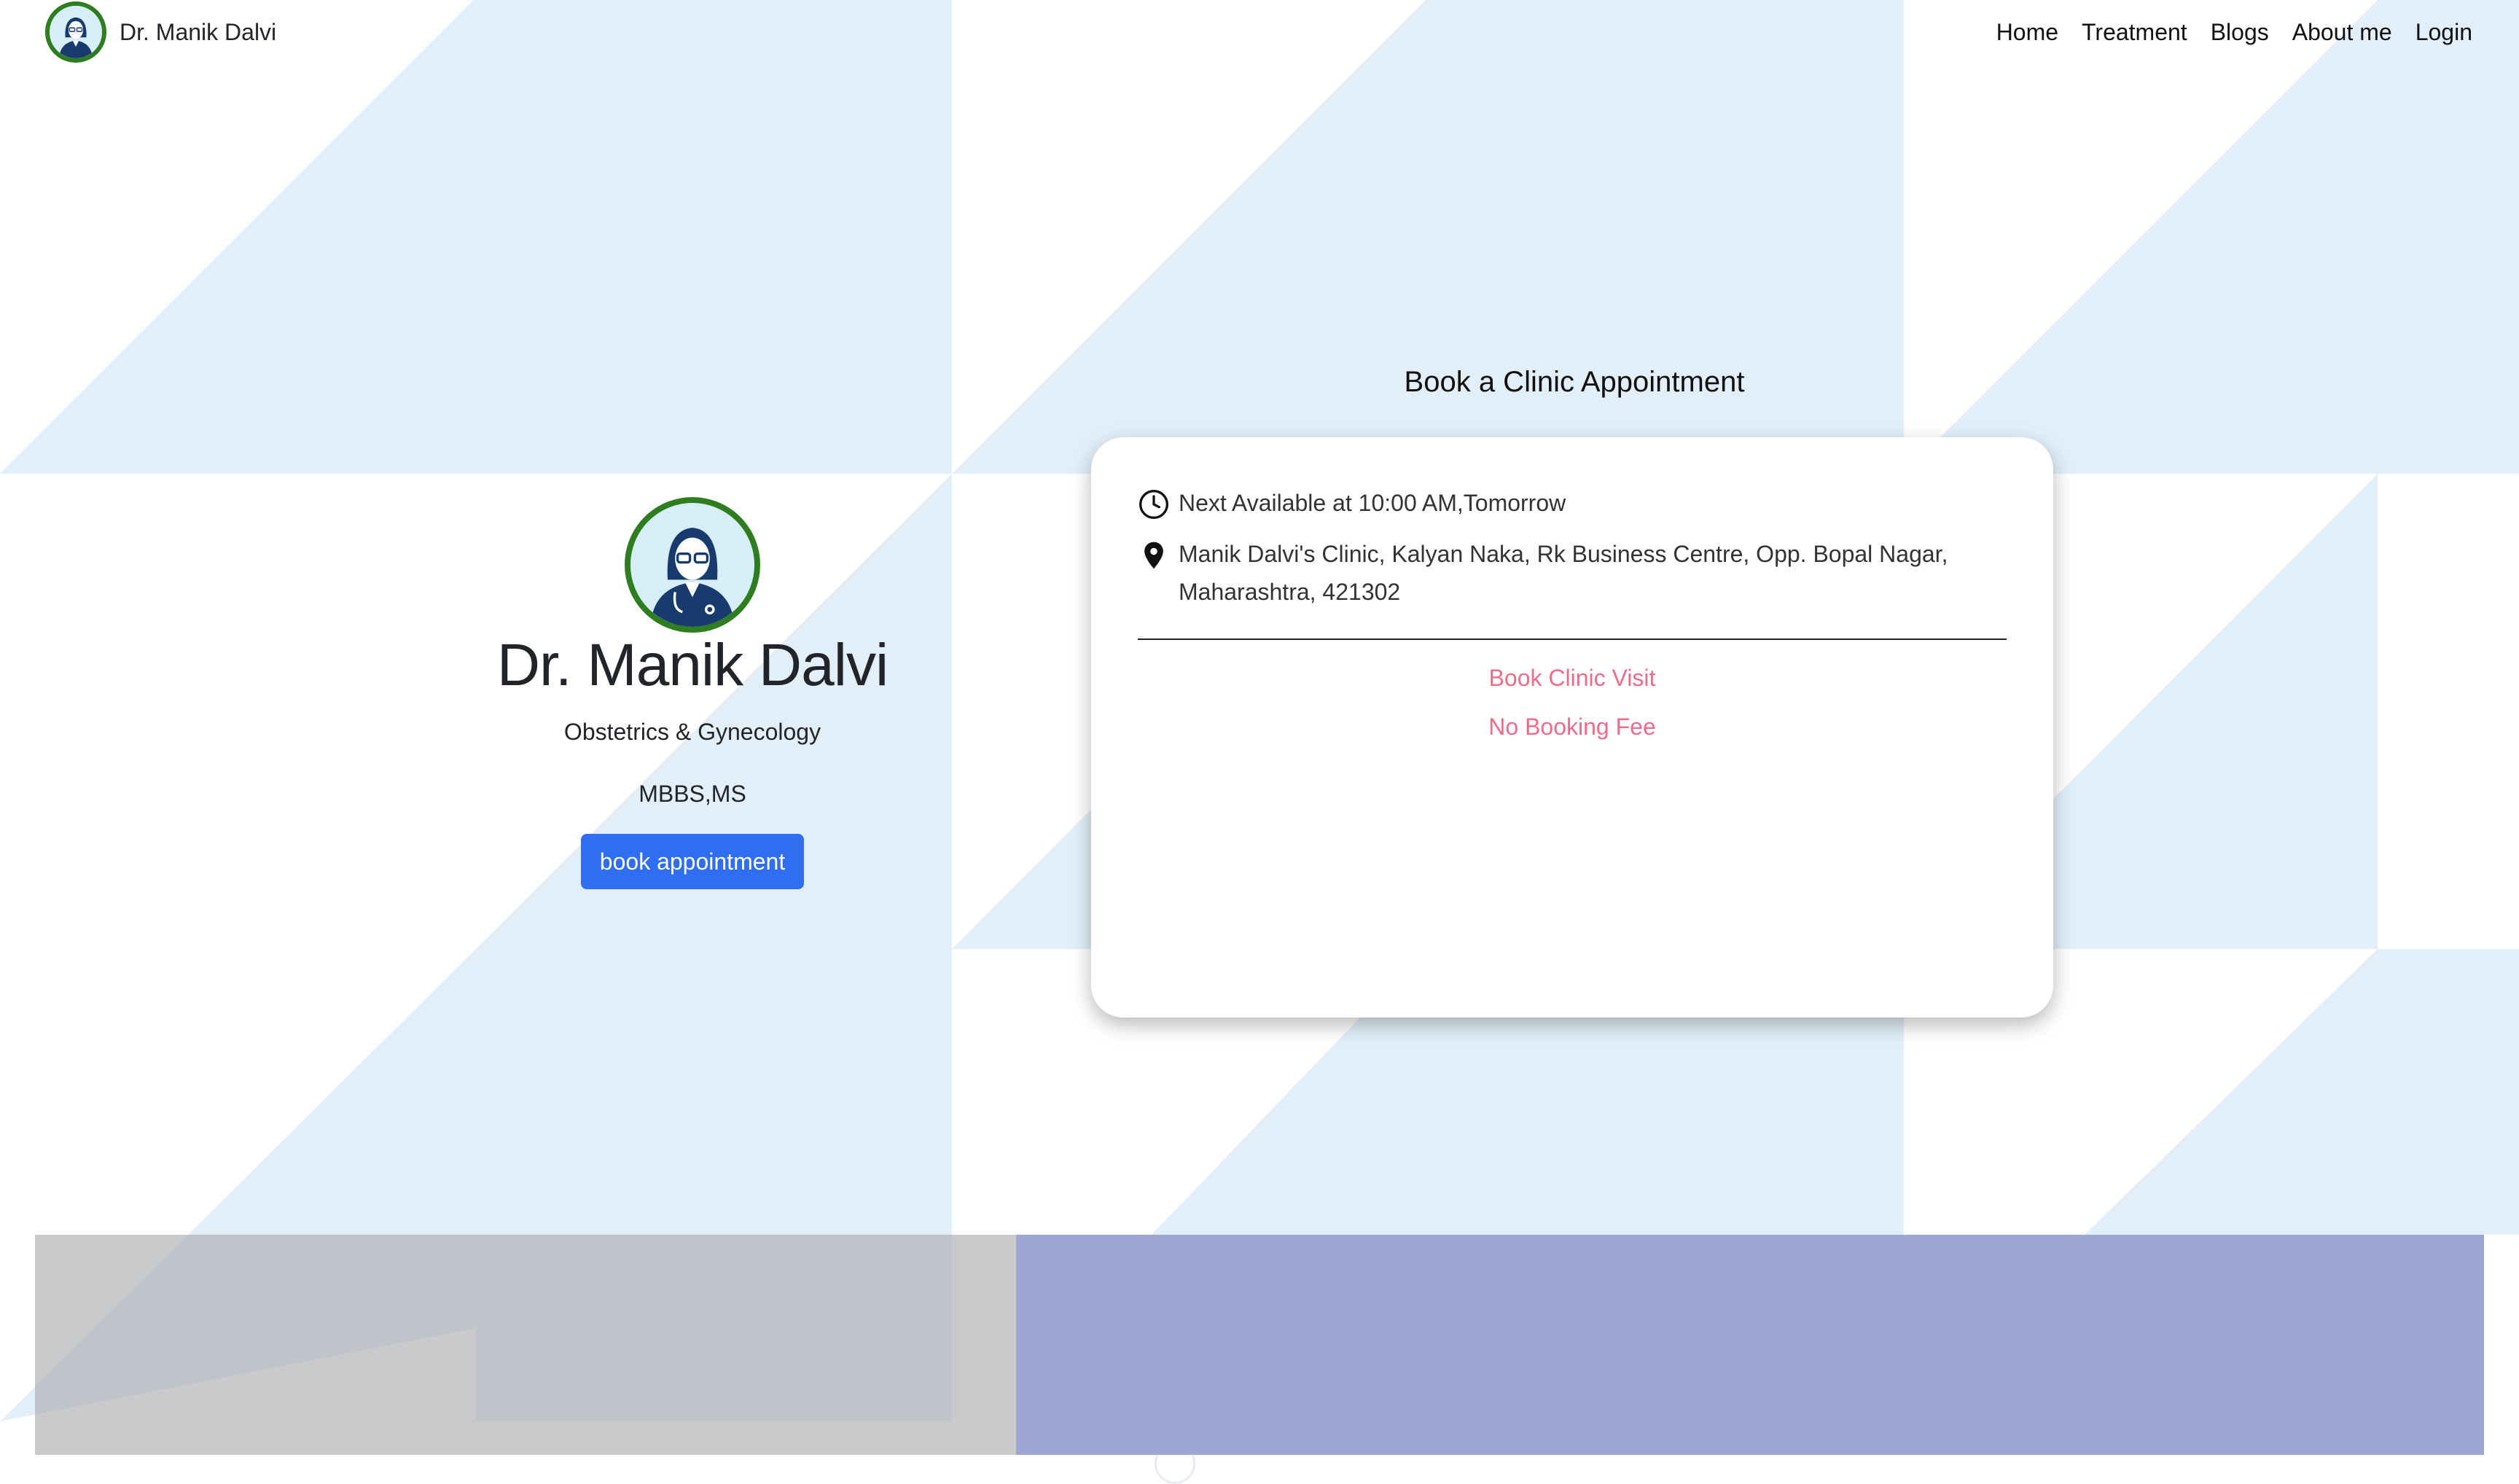 The image size is (2519, 1484). What do you see at coordinates (692, 862) in the screenshot?
I see `book-appointment-button: book appointment` at bounding box center [692, 862].